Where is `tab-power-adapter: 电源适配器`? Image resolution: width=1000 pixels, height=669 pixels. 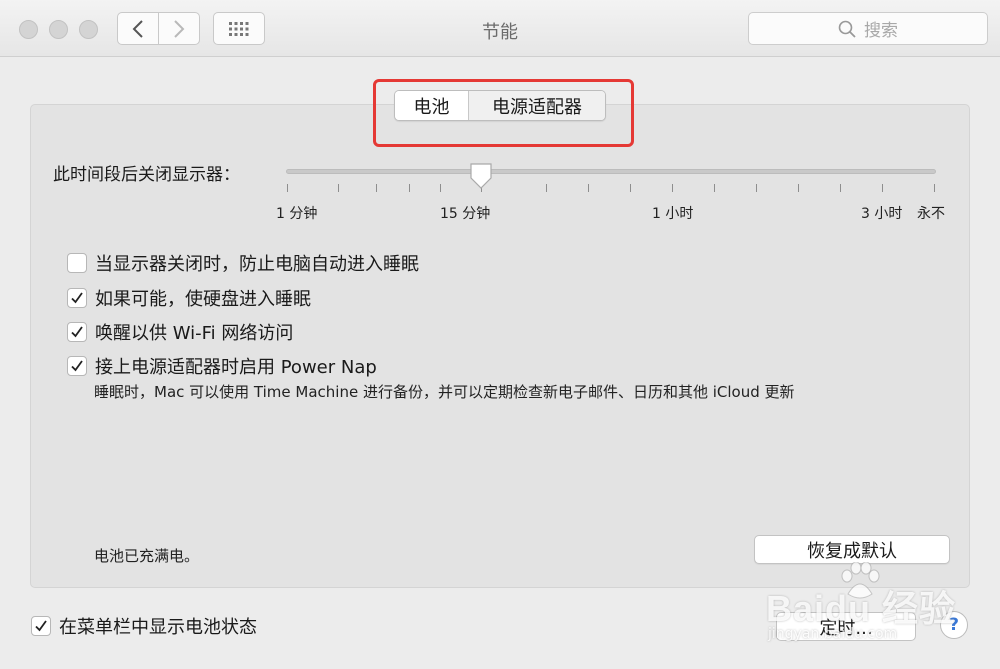
tab-power-adapter: 电源适配器 is located at coordinates (537, 105).